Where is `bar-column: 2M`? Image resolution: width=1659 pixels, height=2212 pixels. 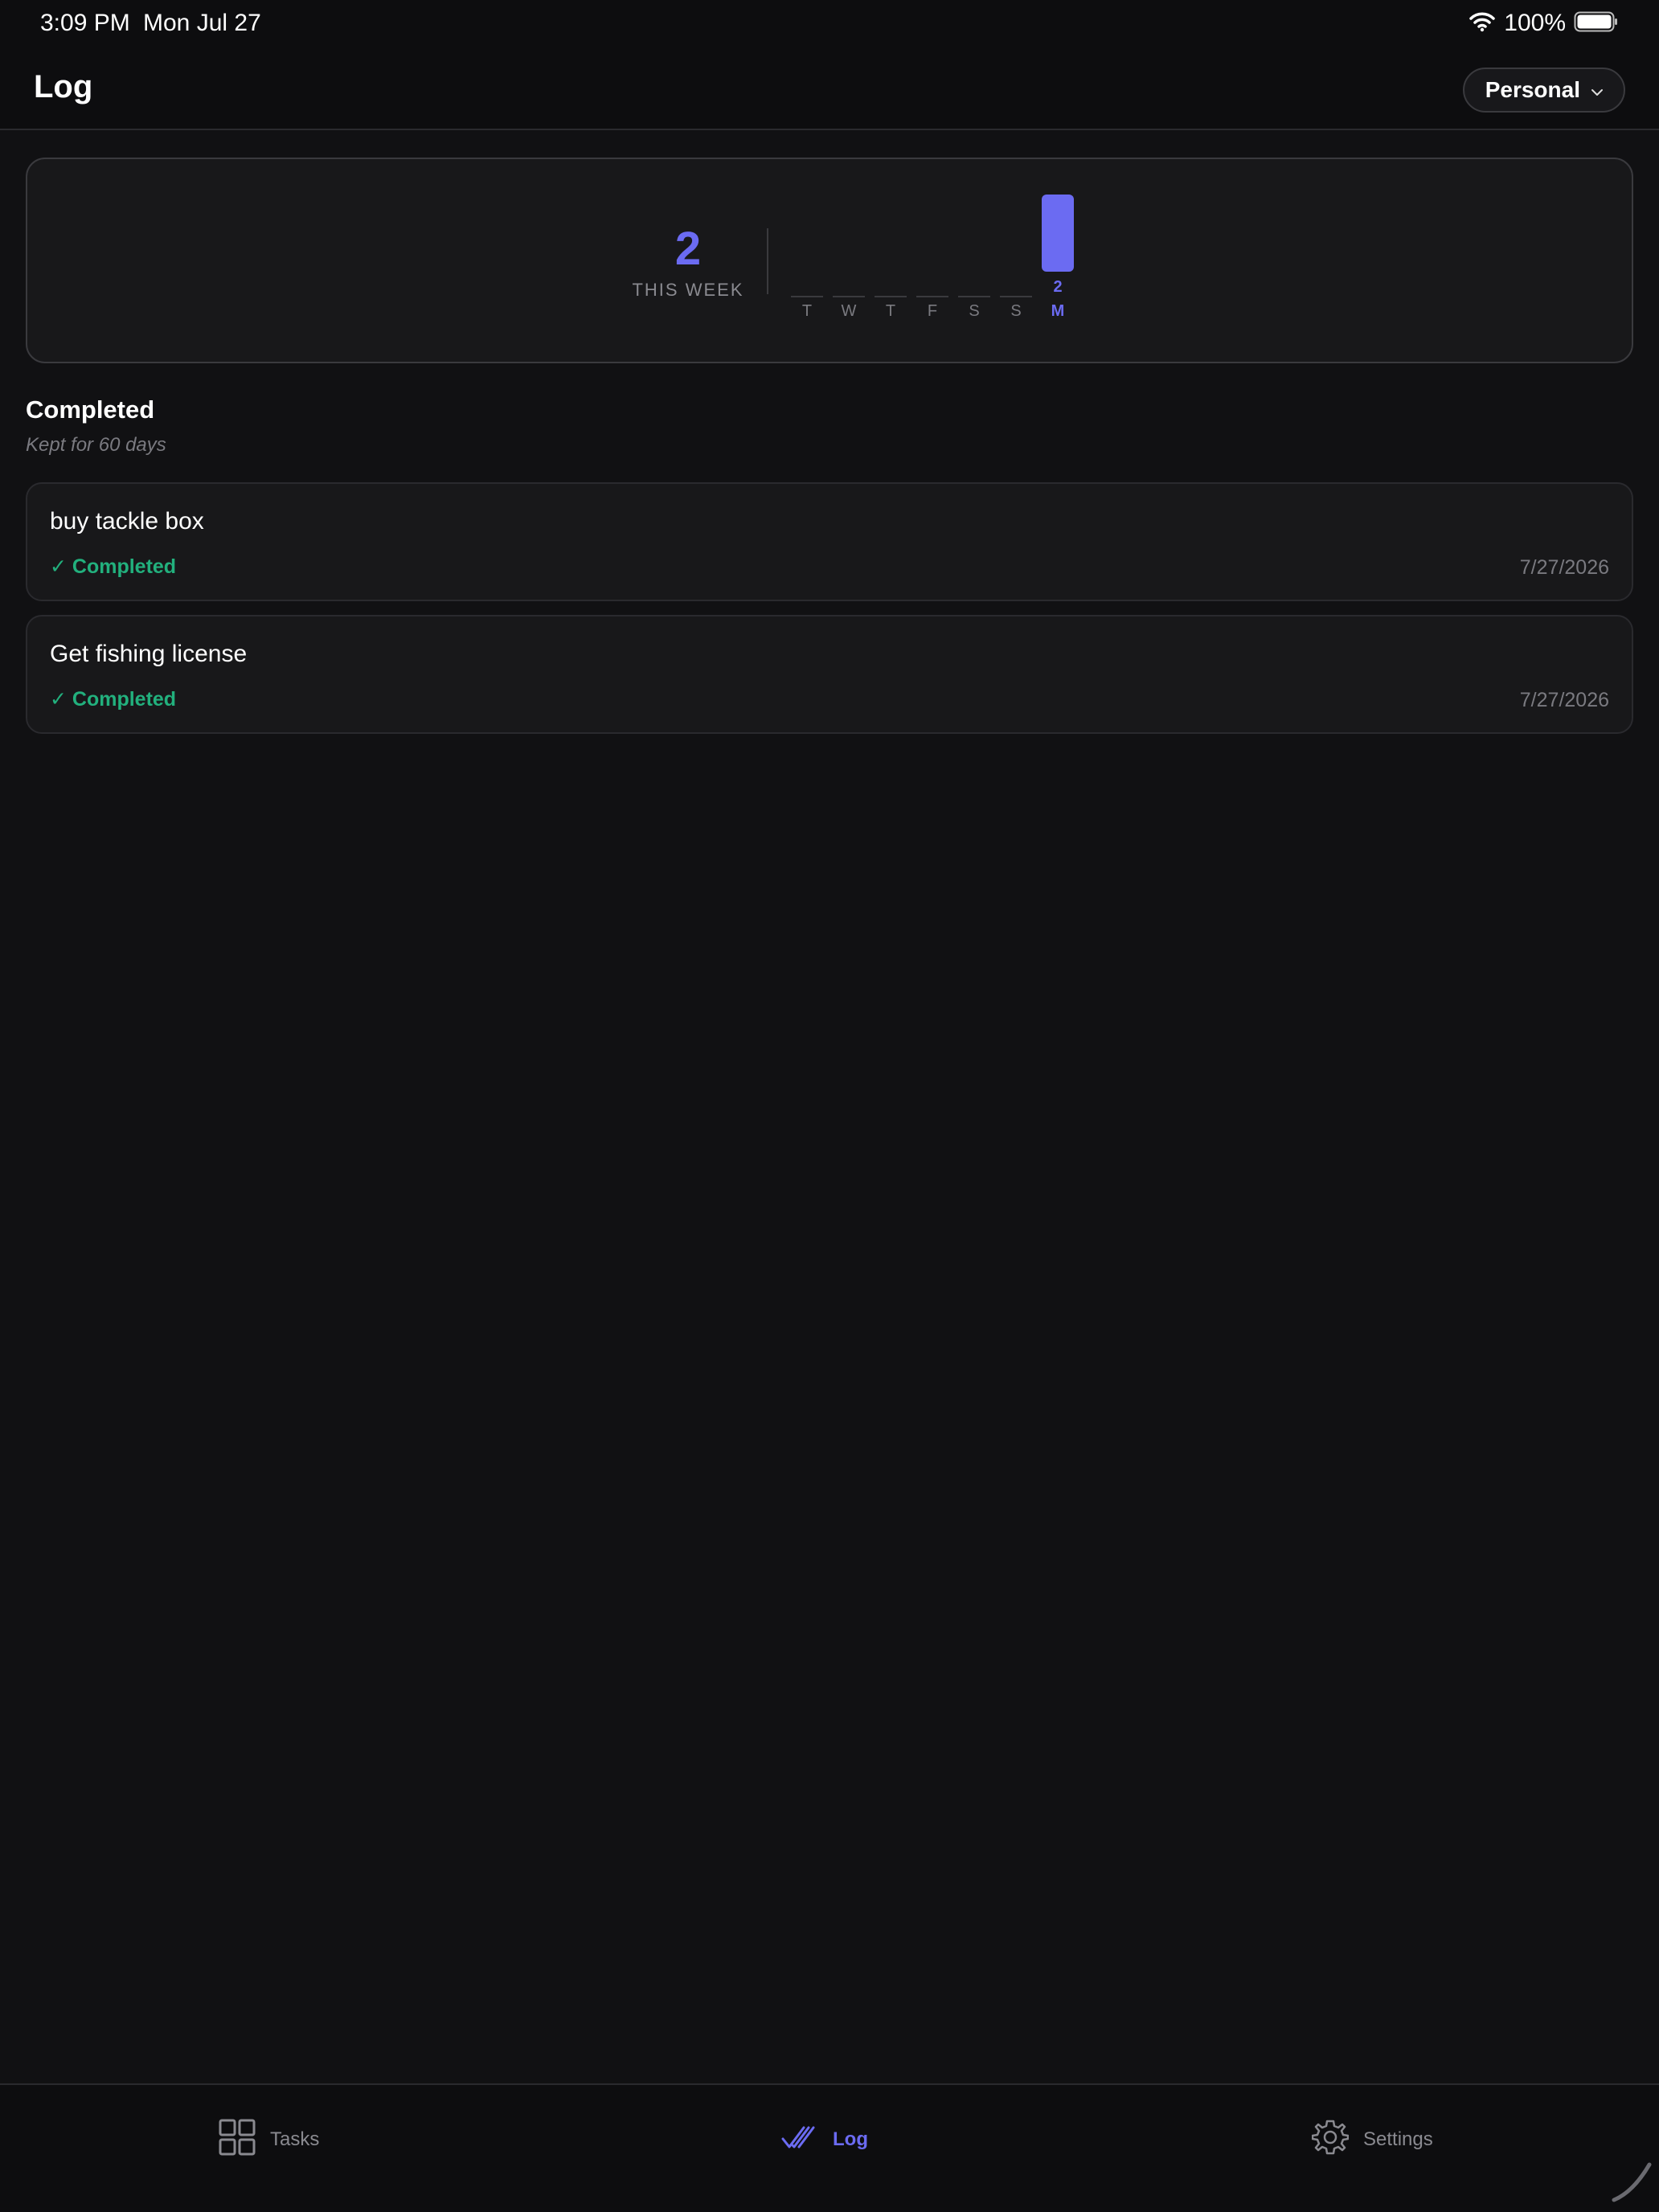
bar-column: 2M is located at coordinates (1058, 271).